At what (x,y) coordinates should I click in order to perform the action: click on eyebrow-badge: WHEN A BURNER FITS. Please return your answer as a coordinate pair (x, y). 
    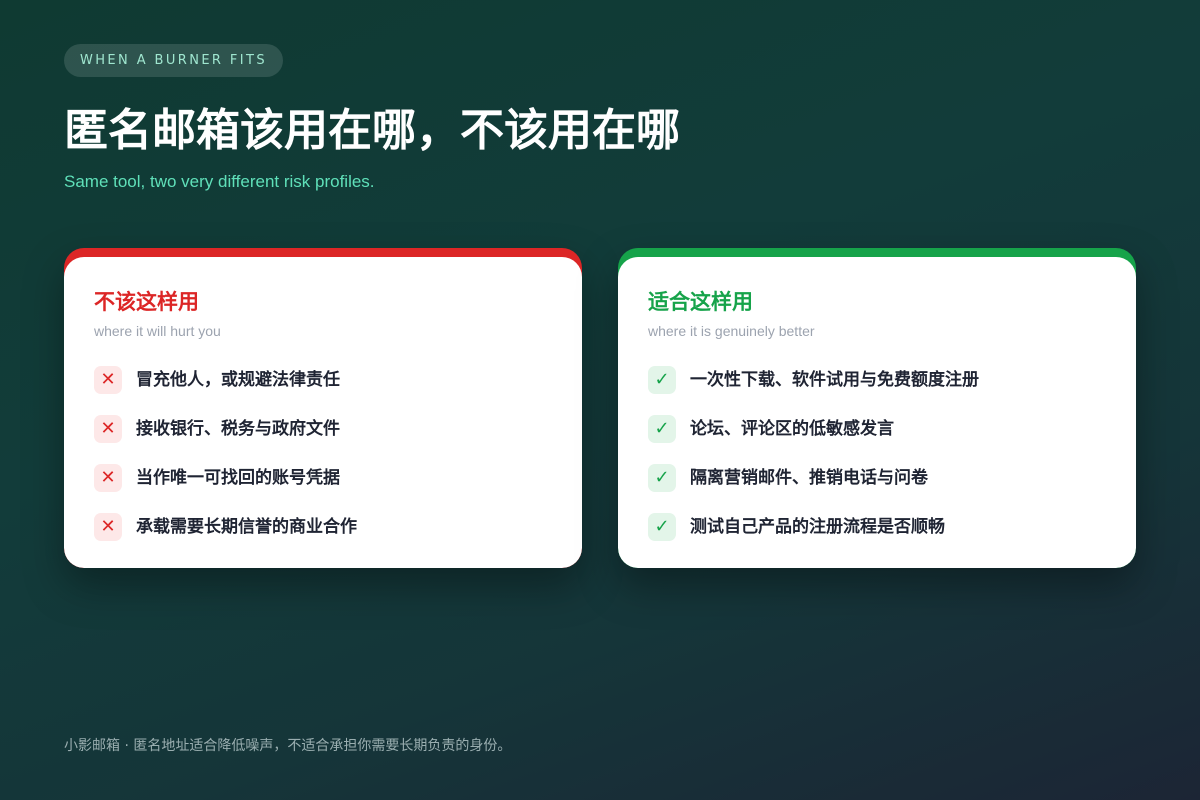
    Looking at the image, I should click on (173, 60).